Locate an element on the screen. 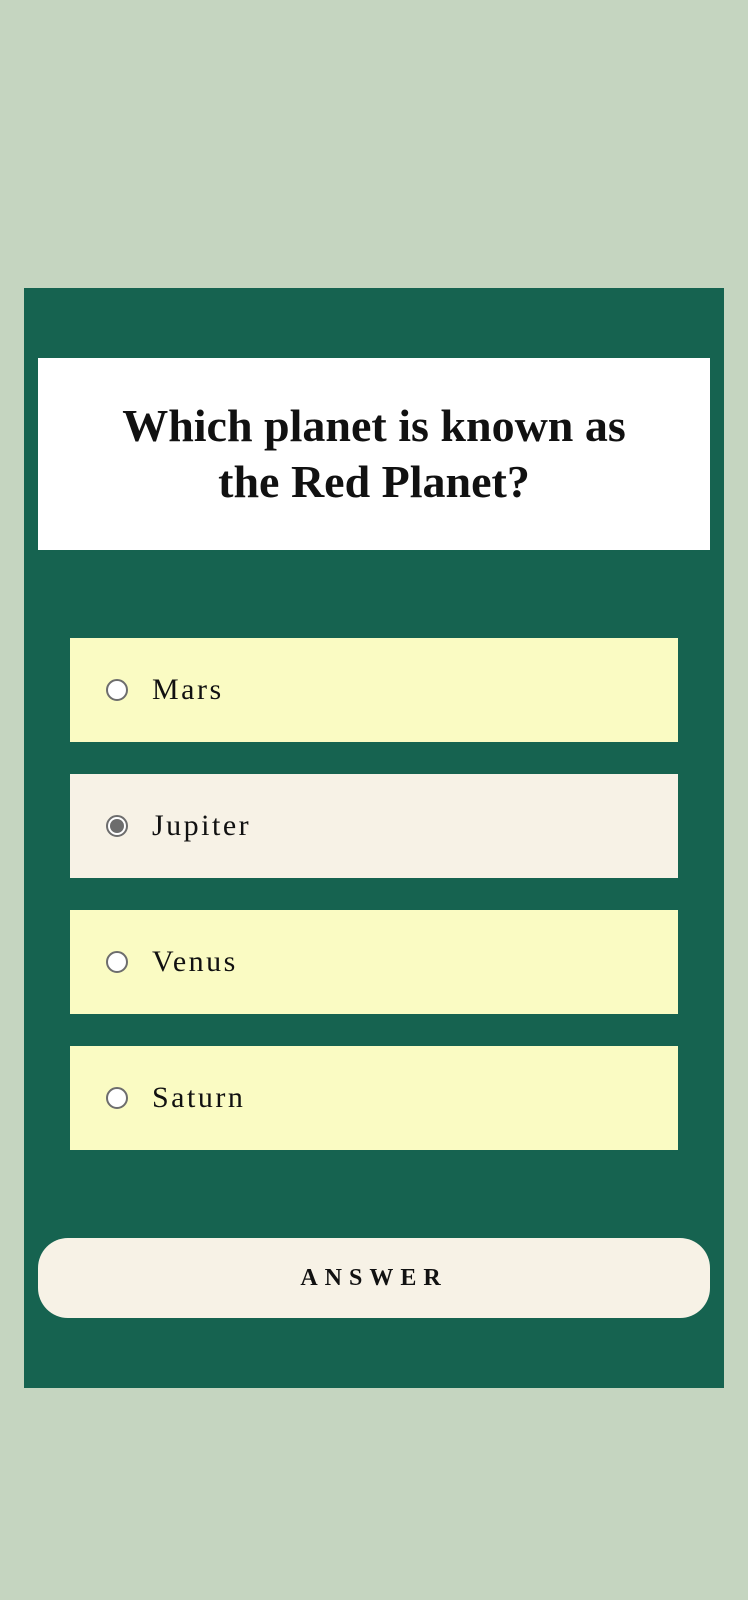  option-label: Saturn is located at coordinates (199, 1097).